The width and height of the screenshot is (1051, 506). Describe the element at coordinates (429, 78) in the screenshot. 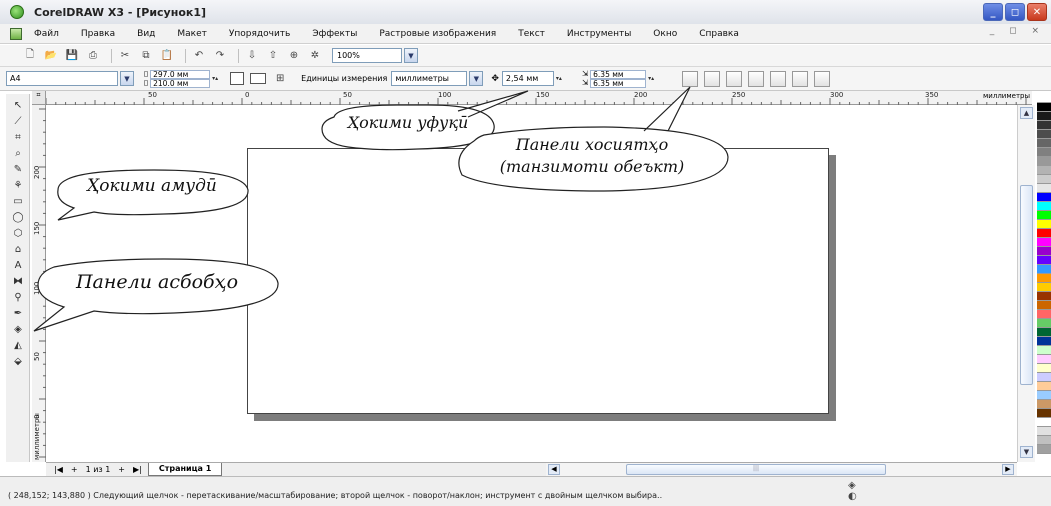

I see `units-select: миллиметры` at that location.